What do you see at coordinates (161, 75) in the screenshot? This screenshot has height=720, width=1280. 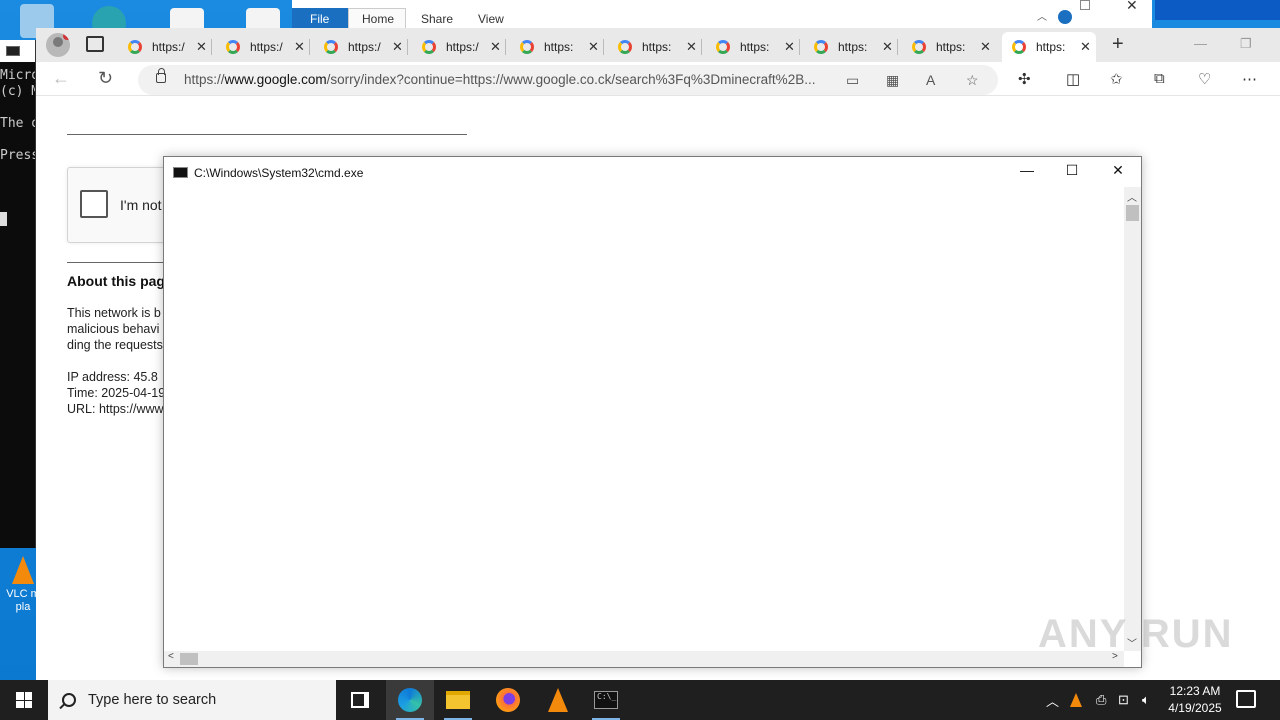 I see `lock-icon` at bounding box center [161, 75].